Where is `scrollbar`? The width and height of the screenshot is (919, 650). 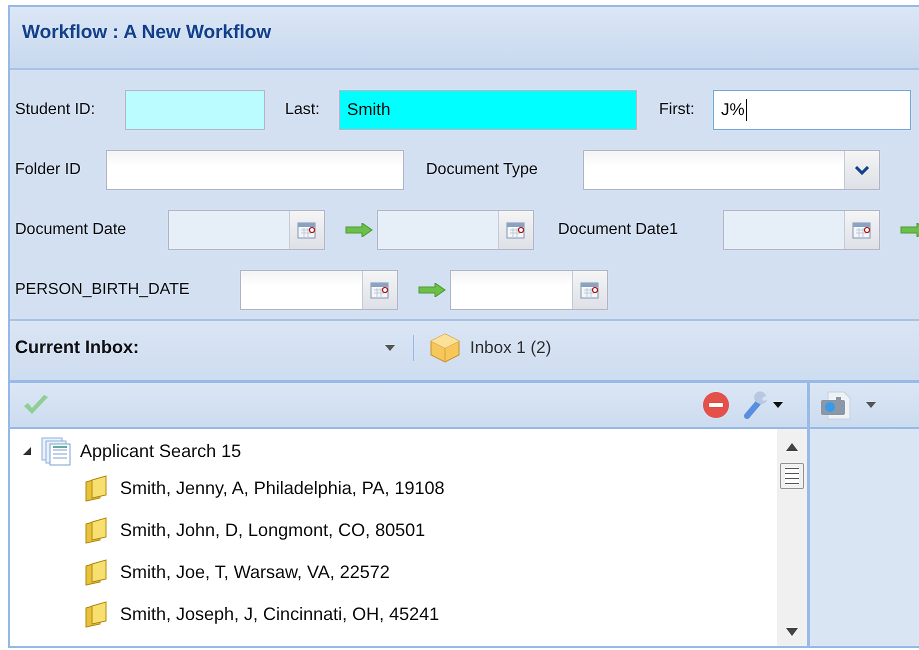 scrollbar is located at coordinates (792, 537).